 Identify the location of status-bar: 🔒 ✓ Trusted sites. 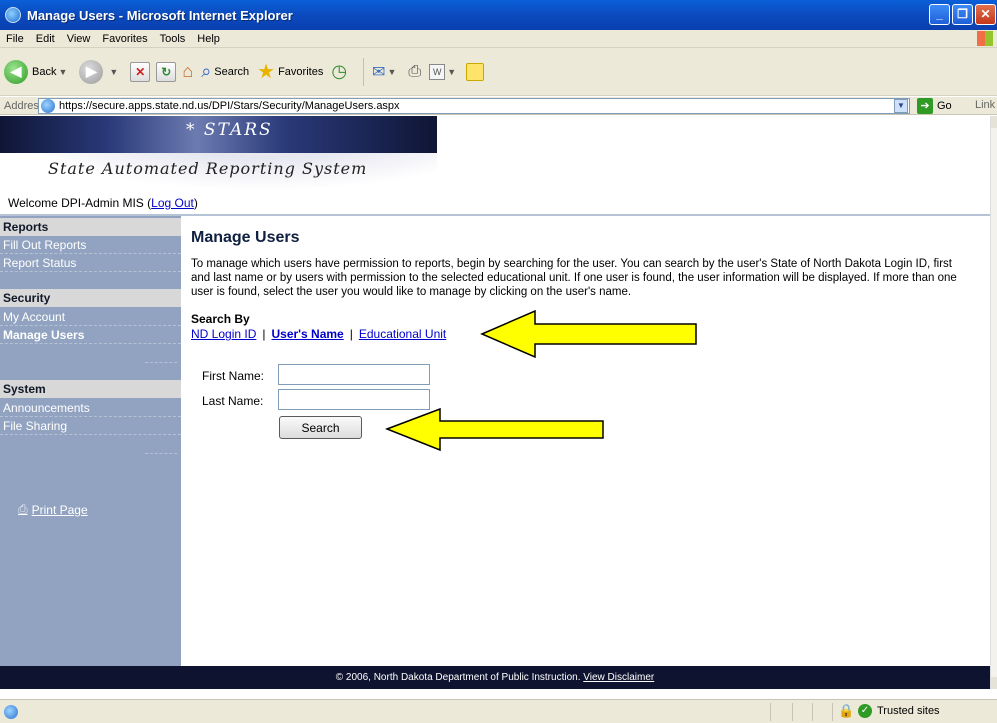
(498, 711).